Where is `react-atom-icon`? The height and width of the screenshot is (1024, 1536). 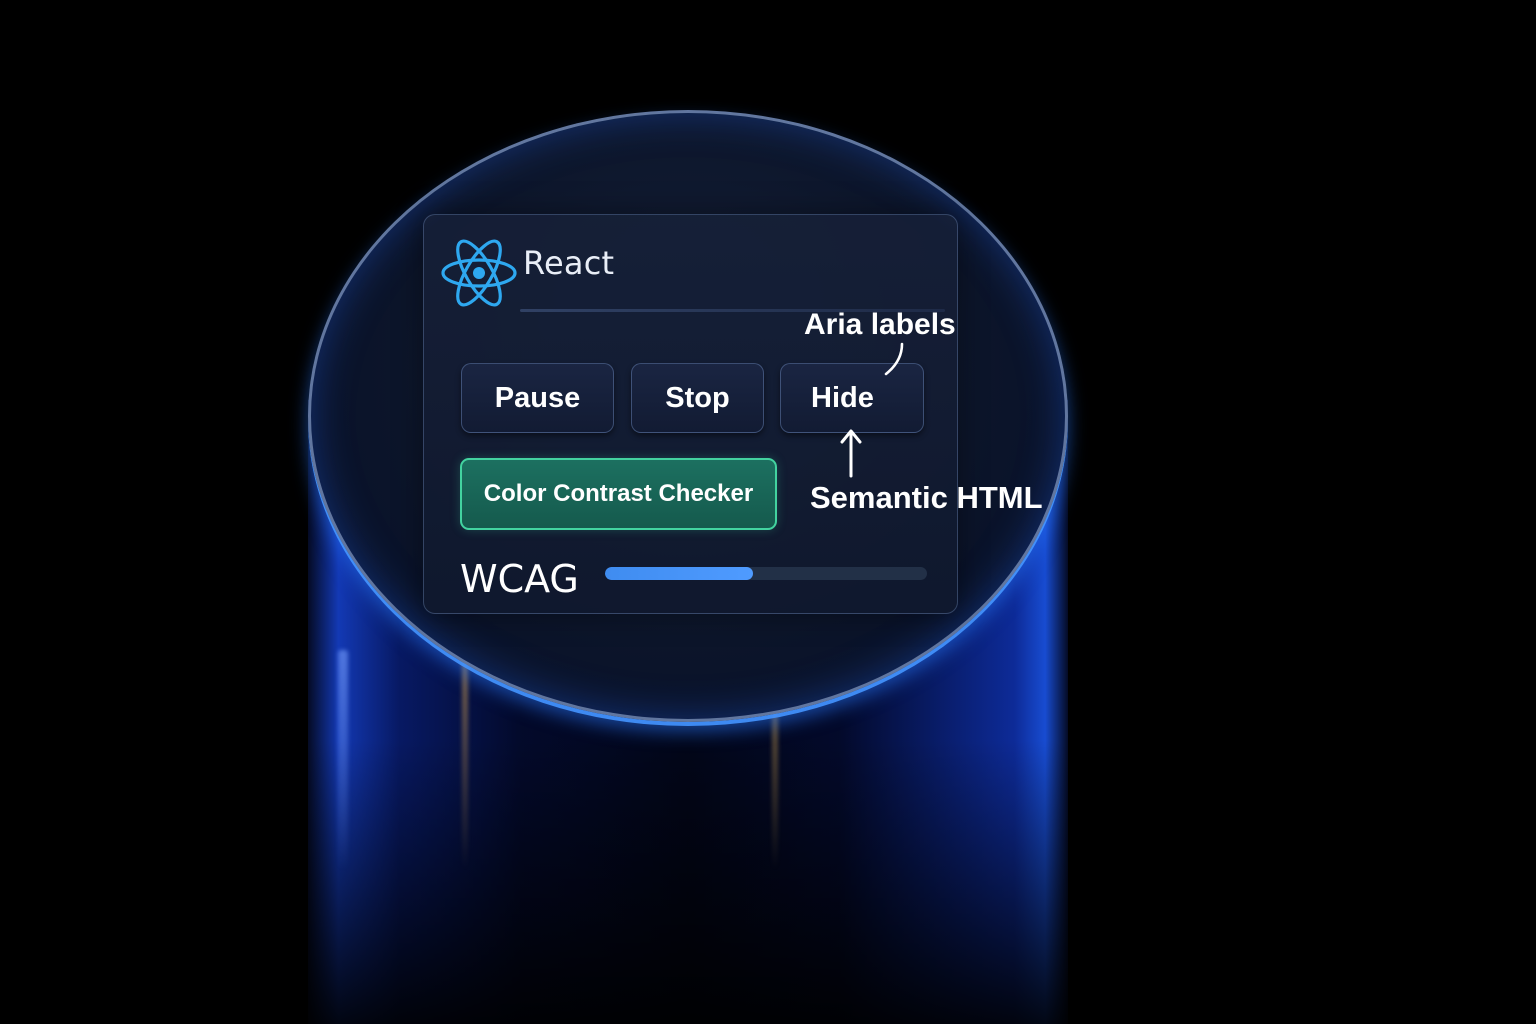
react-atom-icon is located at coordinates (479, 273).